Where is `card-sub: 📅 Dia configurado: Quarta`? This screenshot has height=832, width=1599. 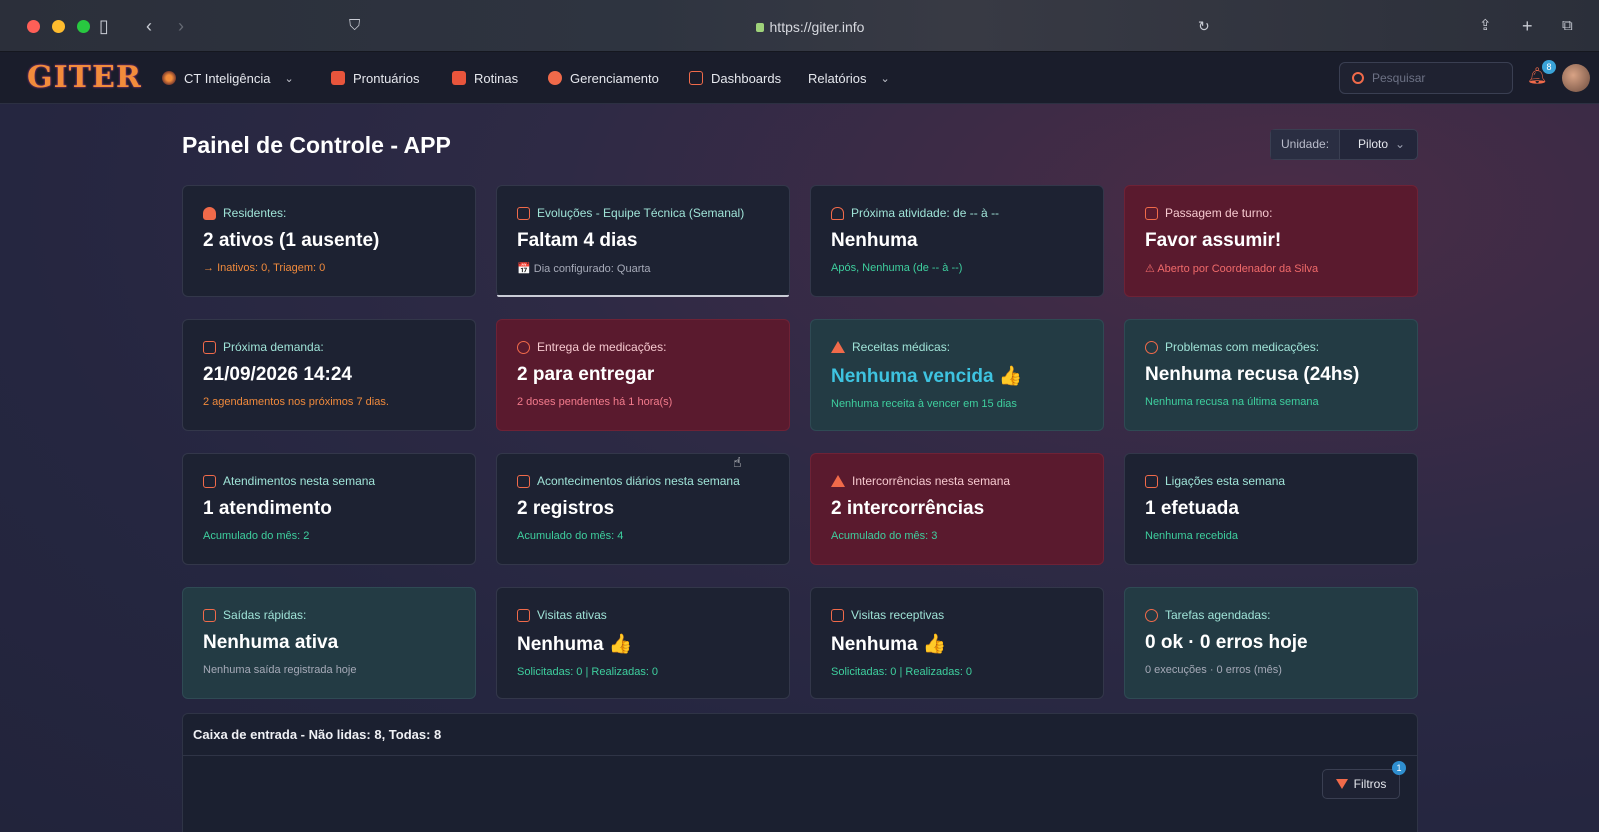
card-sub: 📅 Dia configurado: Quarta is located at coordinates (584, 269).